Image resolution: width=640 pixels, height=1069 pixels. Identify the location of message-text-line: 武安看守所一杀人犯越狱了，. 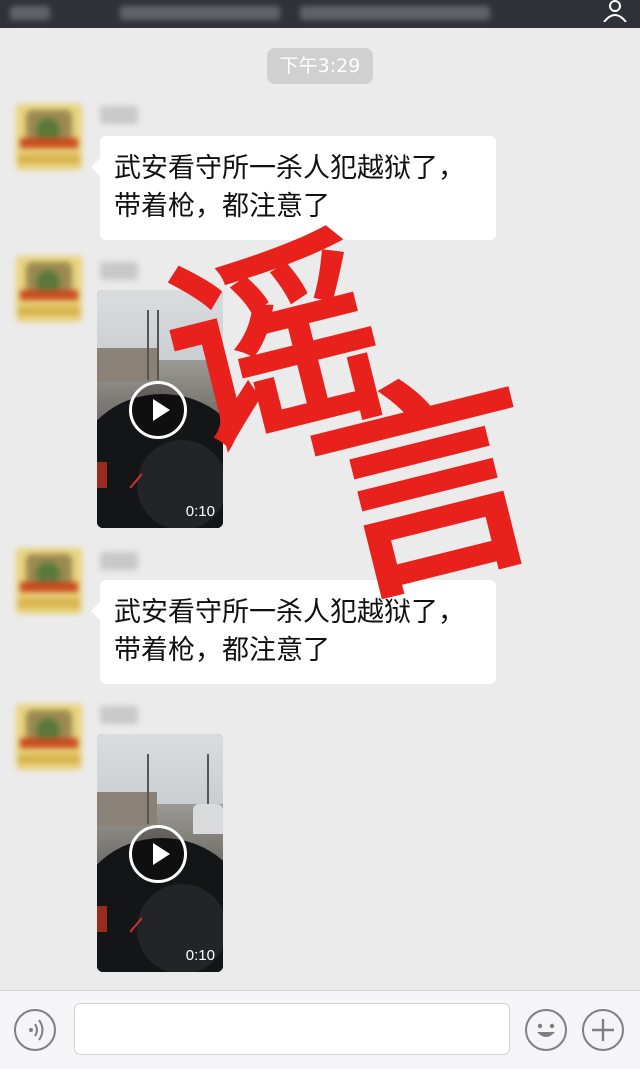
(289, 168).